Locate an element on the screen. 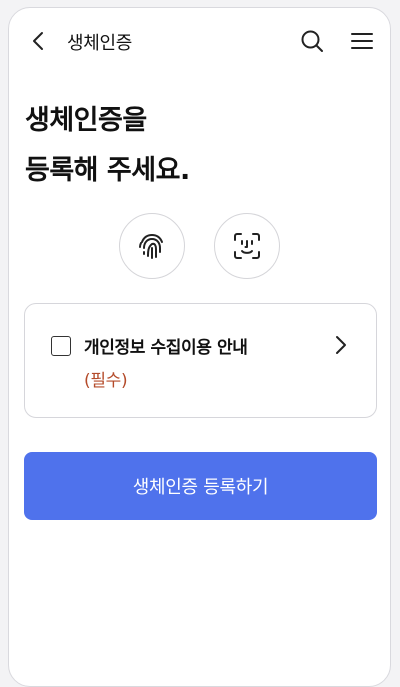 This screenshot has height=687, width=400. hamburger-menu-icon is located at coordinates (362, 41).